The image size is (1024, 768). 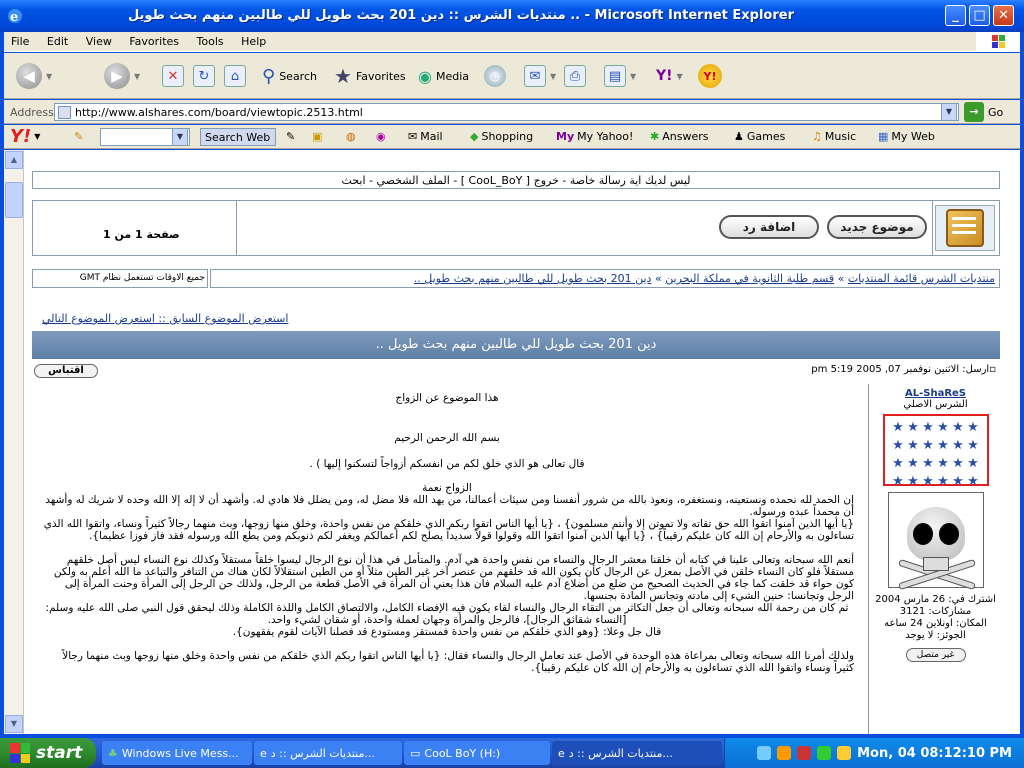 What do you see at coordinates (759, 136) in the screenshot?
I see `yahoo-games: ♟ Games` at bounding box center [759, 136].